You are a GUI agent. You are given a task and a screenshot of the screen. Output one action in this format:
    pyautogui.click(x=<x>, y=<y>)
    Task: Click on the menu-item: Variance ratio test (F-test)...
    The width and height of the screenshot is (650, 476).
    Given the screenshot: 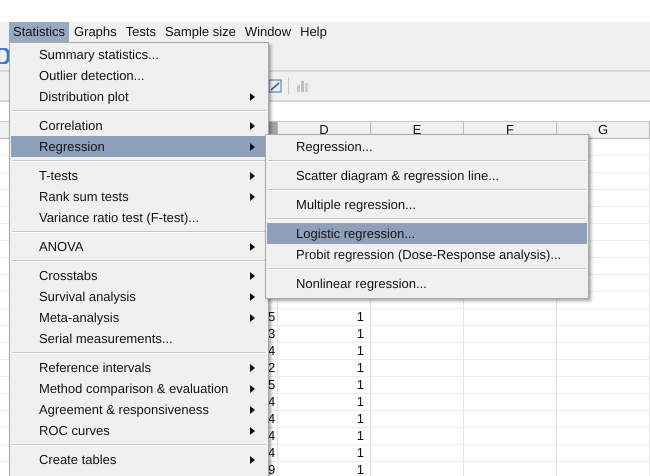 What is the action you would take?
    pyautogui.click(x=139, y=217)
    